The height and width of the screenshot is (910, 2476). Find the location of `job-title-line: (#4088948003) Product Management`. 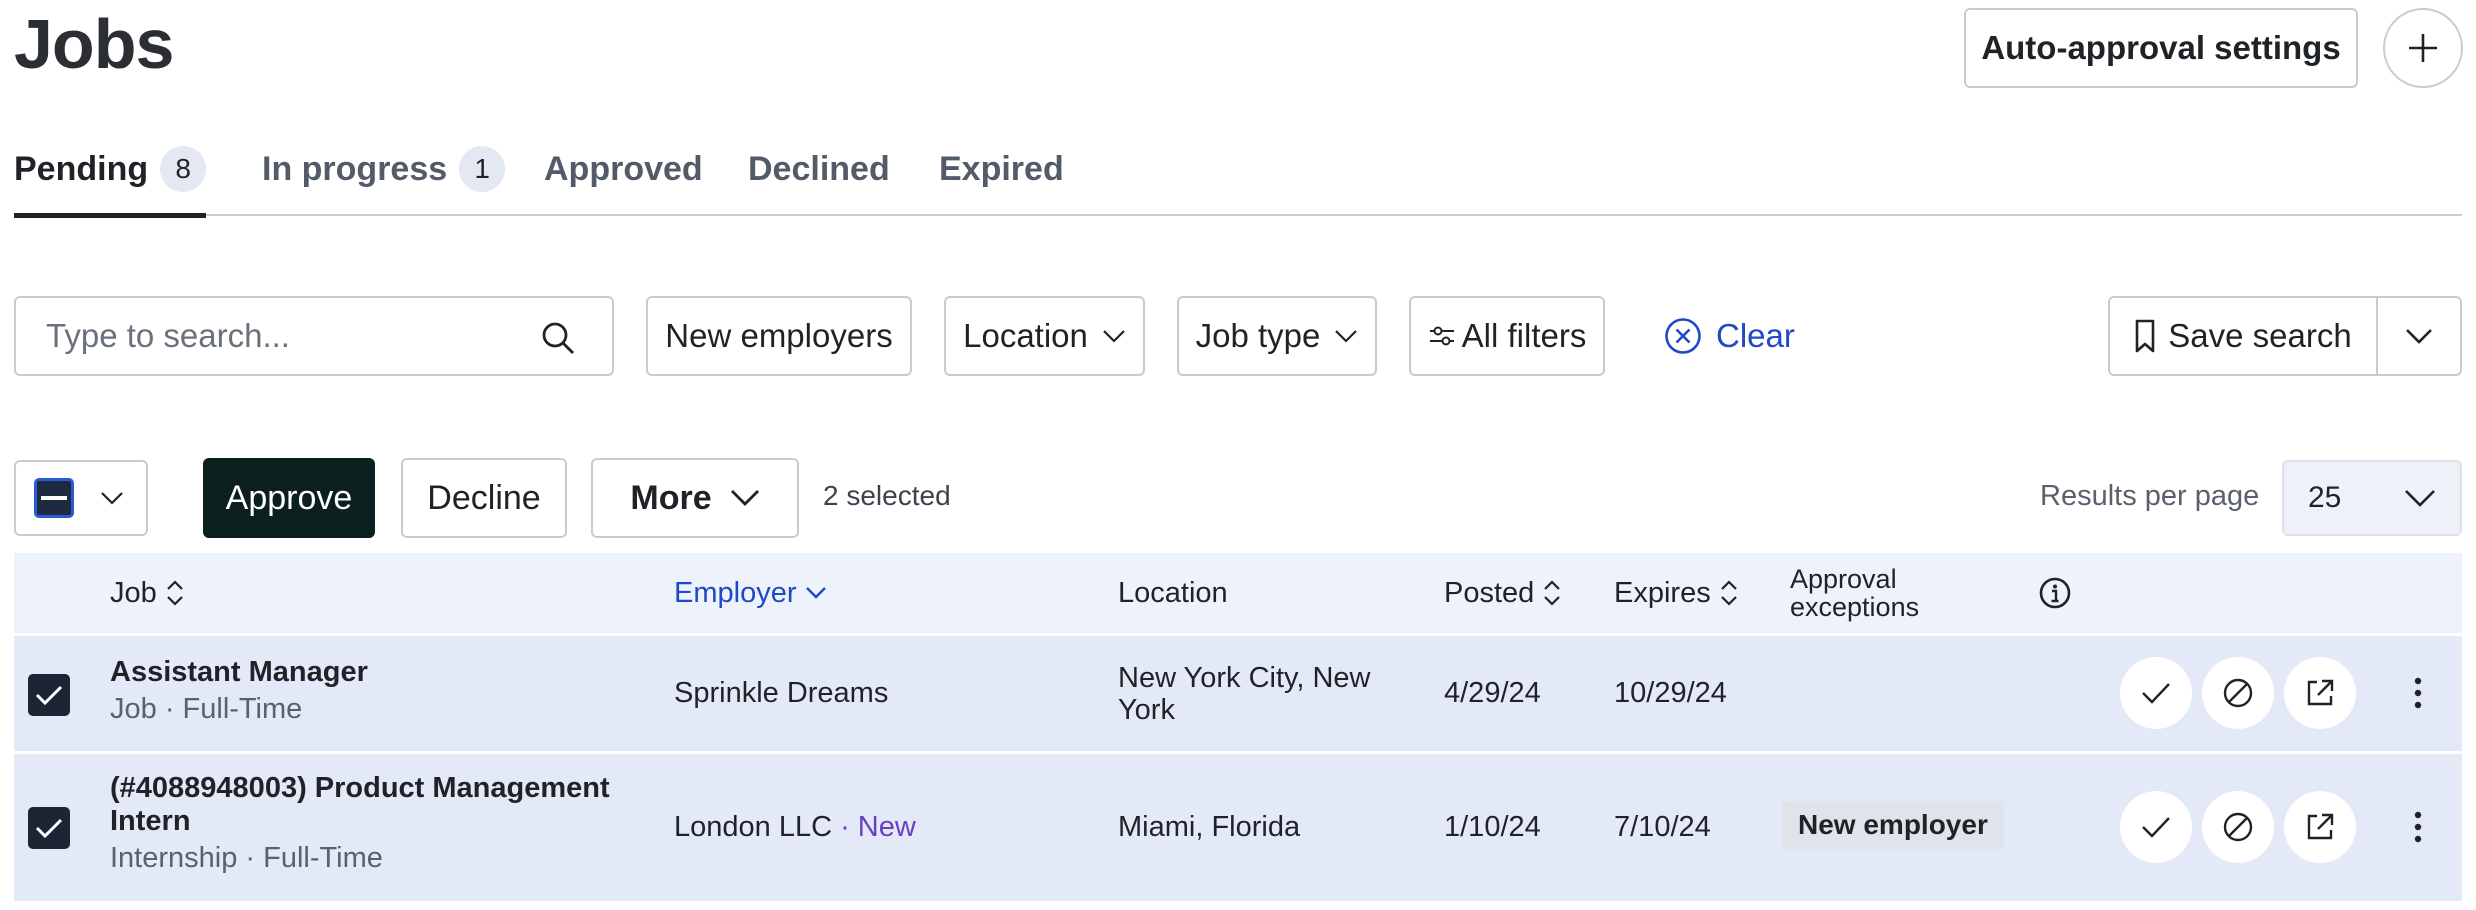

job-title-line: (#4088948003) Product Management is located at coordinates (360, 788).